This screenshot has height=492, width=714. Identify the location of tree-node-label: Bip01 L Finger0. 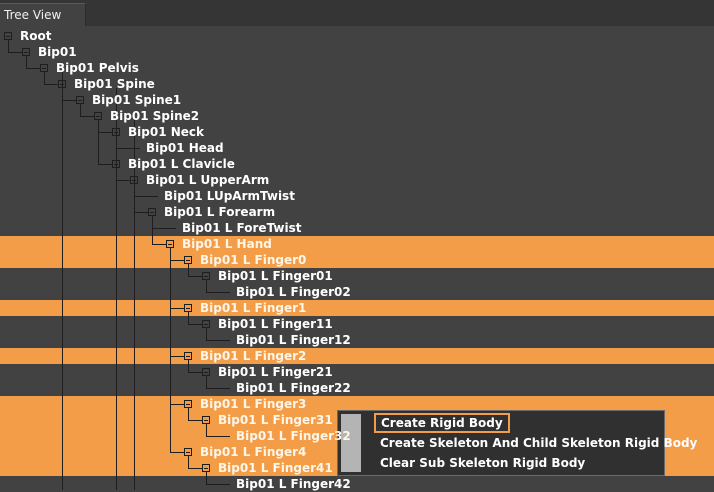
(253, 260).